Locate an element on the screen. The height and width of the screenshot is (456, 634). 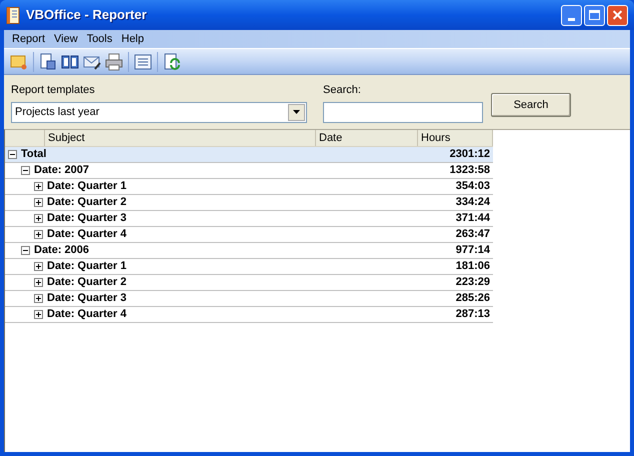
search-label: Search: is located at coordinates (342, 90).